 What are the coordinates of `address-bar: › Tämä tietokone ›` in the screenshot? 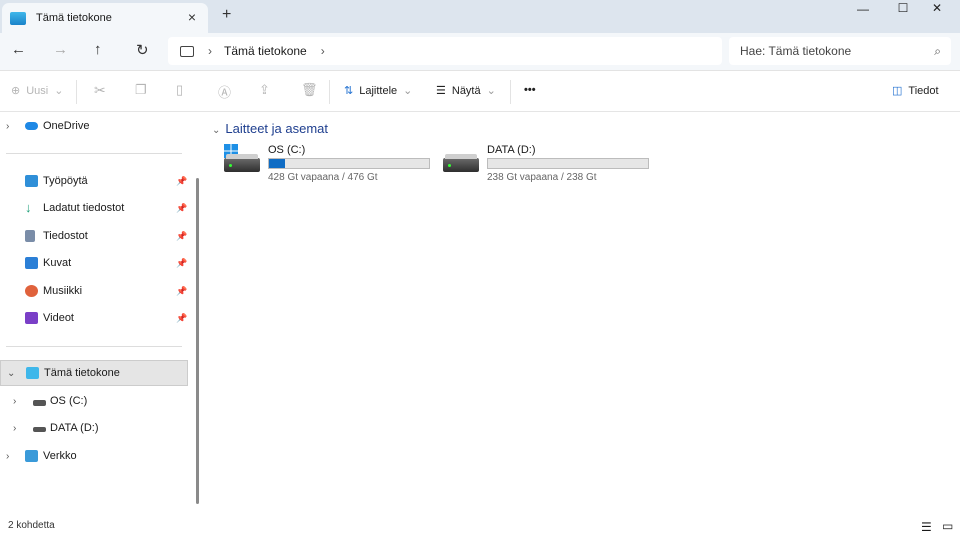 It's located at (445, 51).